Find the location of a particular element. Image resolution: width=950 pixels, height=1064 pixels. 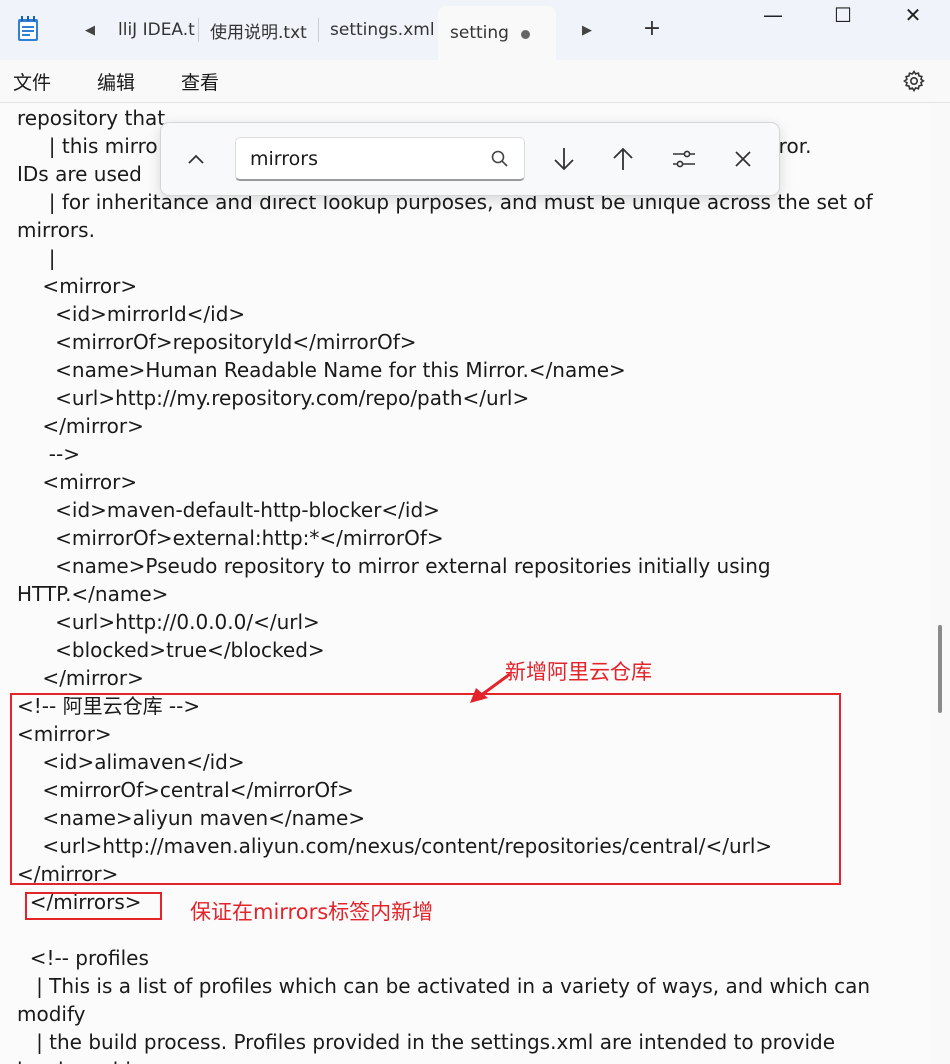

tab-usage-txt: 使用说明.txt is located at coordinates (260, 30).